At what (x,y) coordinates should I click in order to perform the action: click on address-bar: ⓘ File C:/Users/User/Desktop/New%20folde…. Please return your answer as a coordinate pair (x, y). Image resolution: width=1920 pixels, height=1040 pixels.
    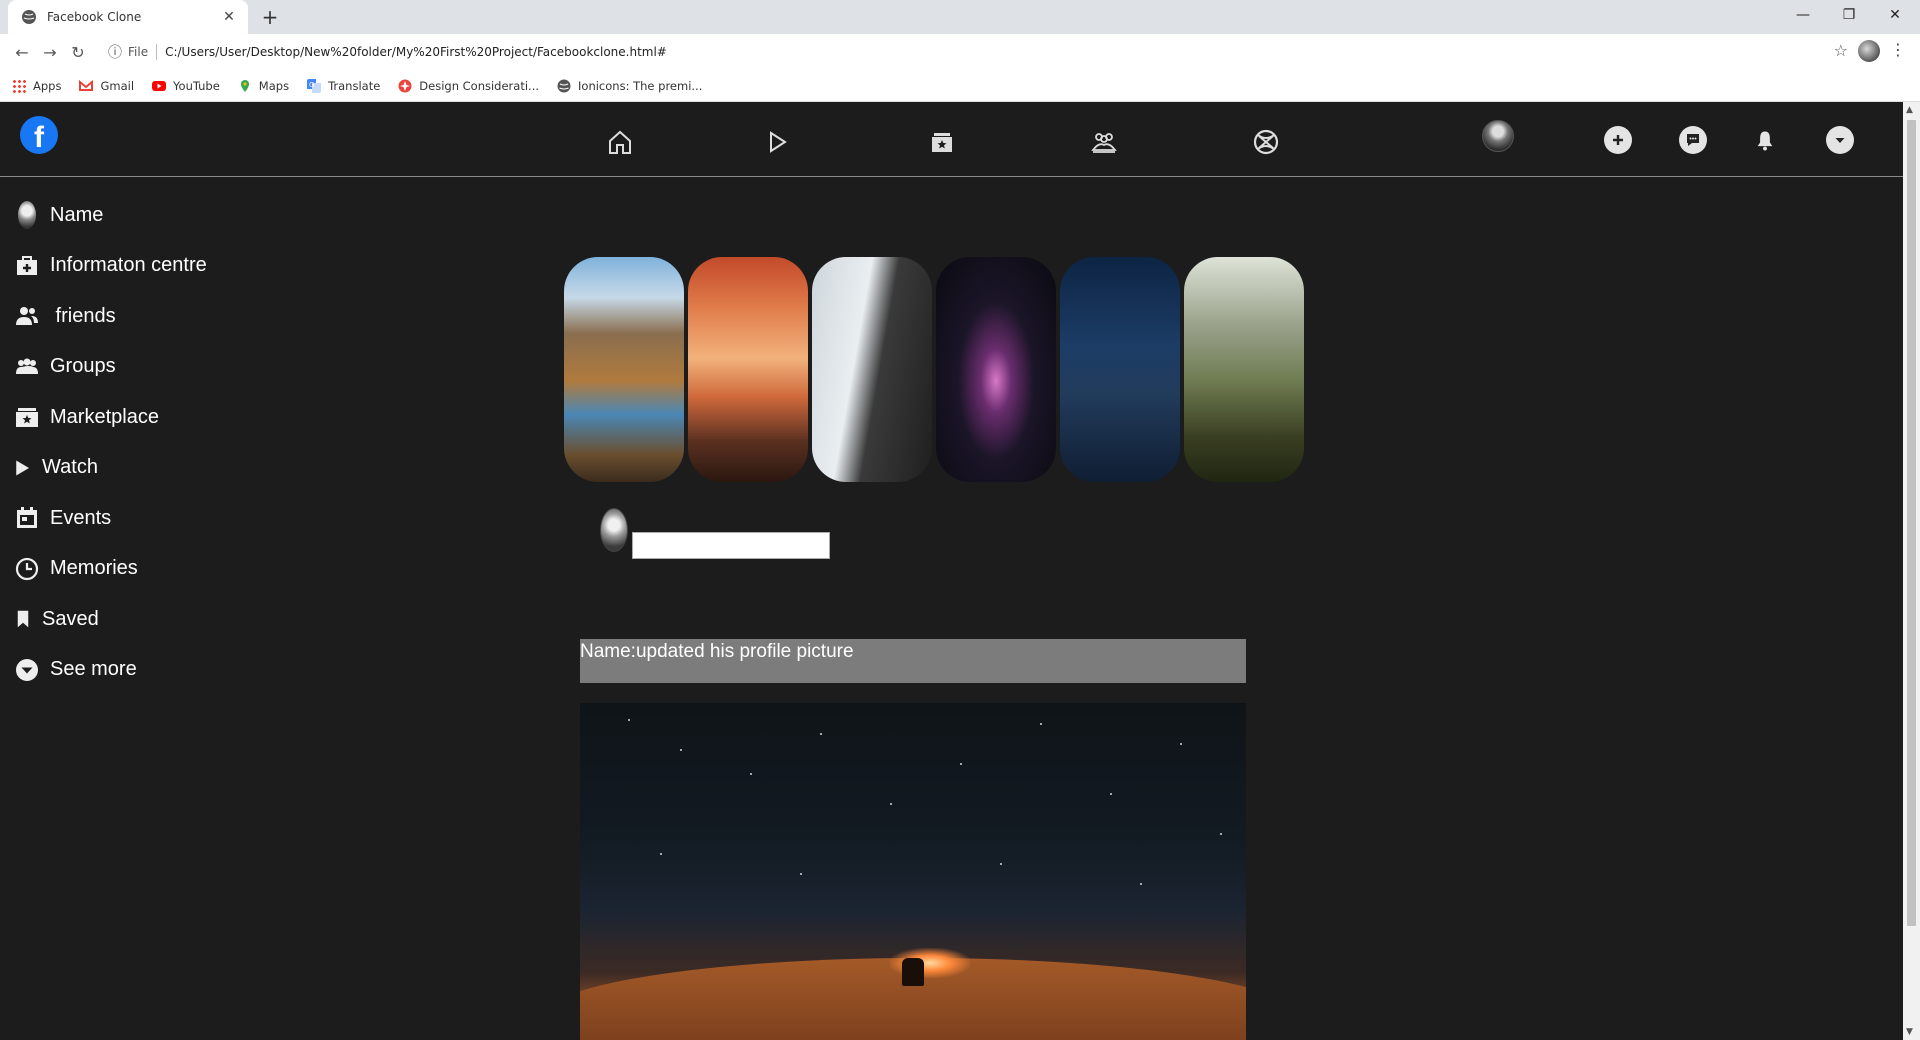
    Looking at the image, I should click on (970, 52).